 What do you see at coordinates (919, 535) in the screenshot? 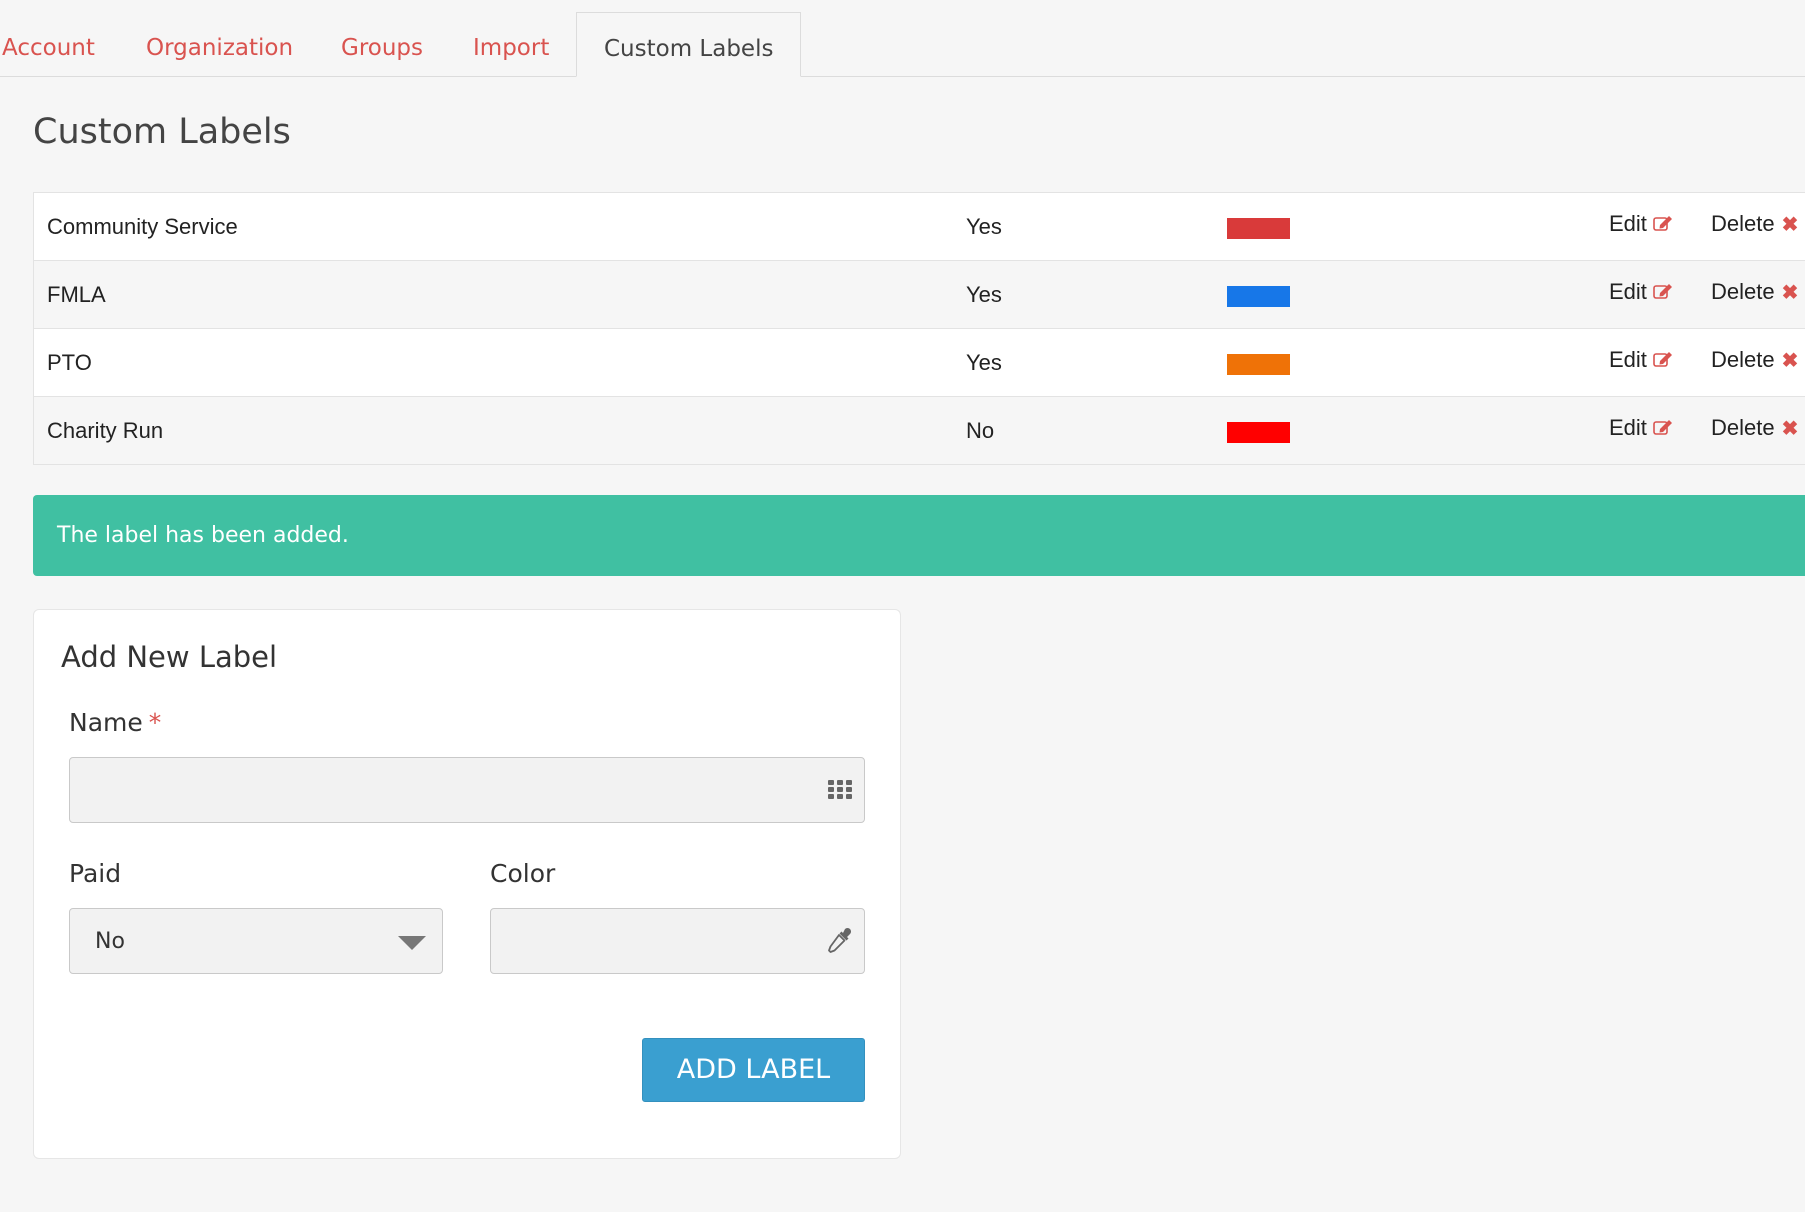
I see `success-alert: The label has been added.` at bounding box center [919, 535].